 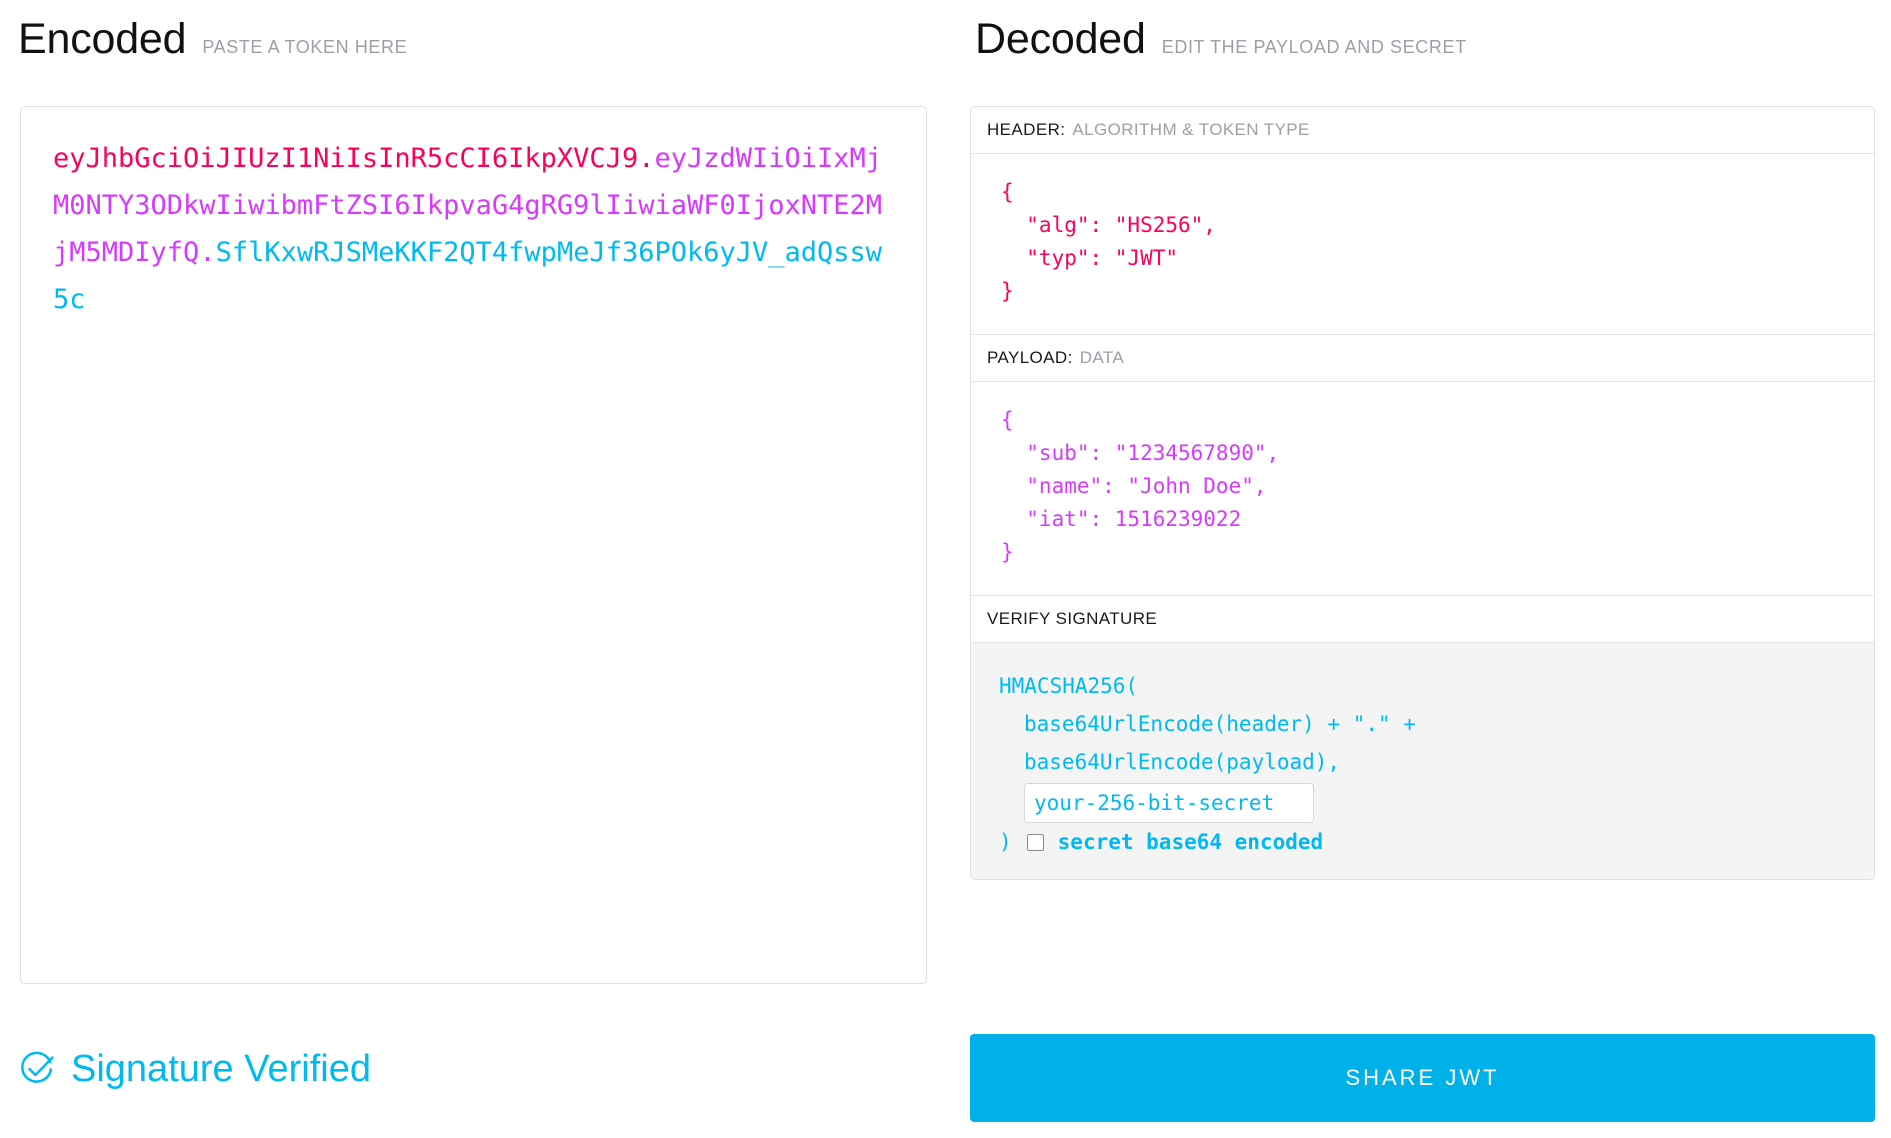 I want to click on decoded-column-header: Decoded EDIT THE PAYLOAD AND SECRET, so click(x=1221, y=39).